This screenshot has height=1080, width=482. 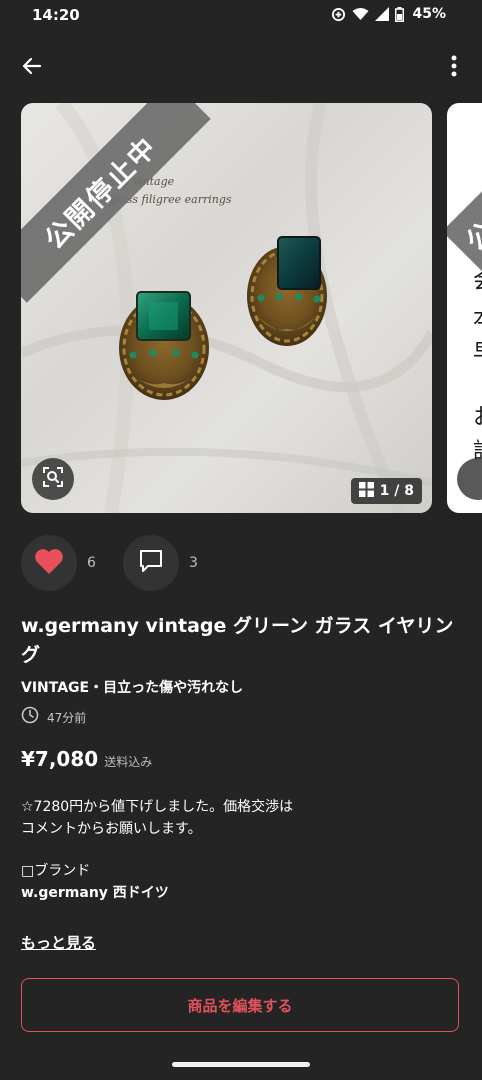 I want to click on item-condition: VINTAGE・目立った傷や汚れなし, so click(x=132, y=688).